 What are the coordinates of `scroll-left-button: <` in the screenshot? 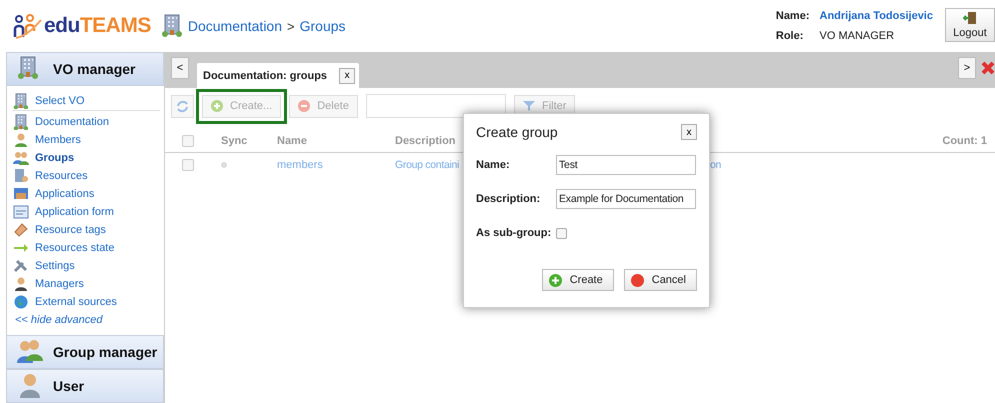 It's located at (180, 68).